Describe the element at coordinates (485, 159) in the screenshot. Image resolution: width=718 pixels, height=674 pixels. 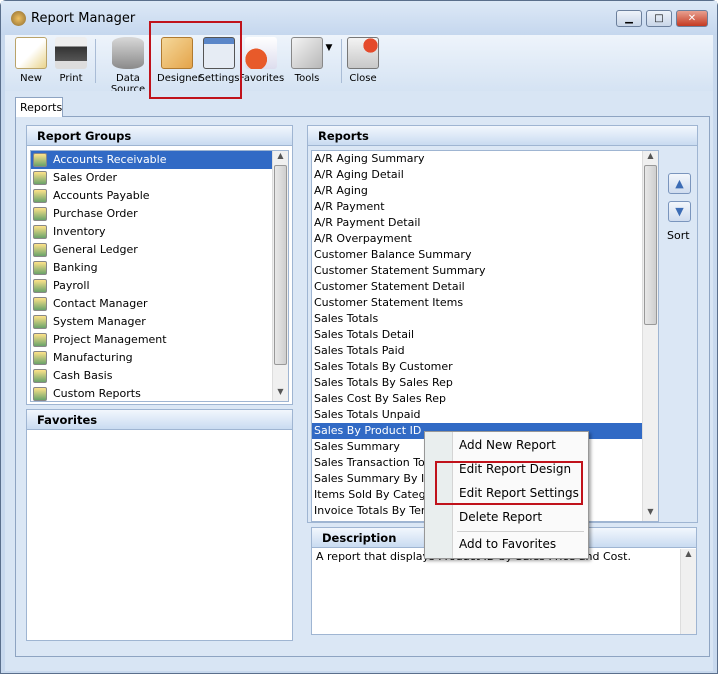
I see `report-item: A/R Aging Summary` at that location.